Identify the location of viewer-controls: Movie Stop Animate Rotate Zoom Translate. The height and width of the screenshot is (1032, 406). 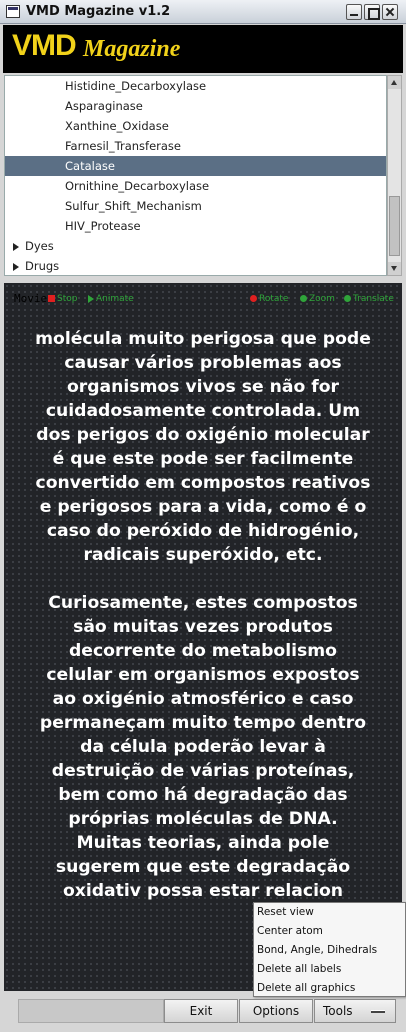
(203, 299).